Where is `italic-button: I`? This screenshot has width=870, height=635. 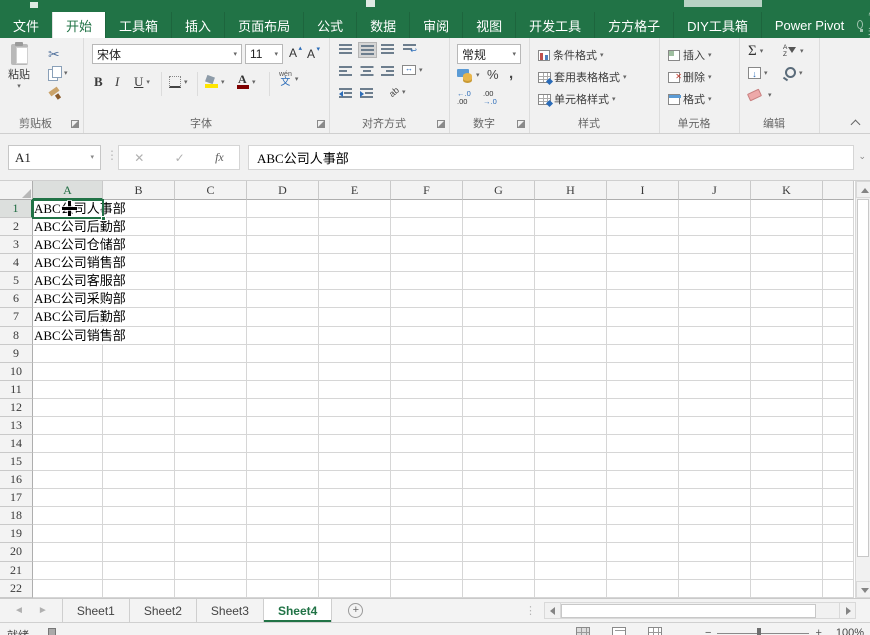
italic-button: I is located at coordinates (117, 82).